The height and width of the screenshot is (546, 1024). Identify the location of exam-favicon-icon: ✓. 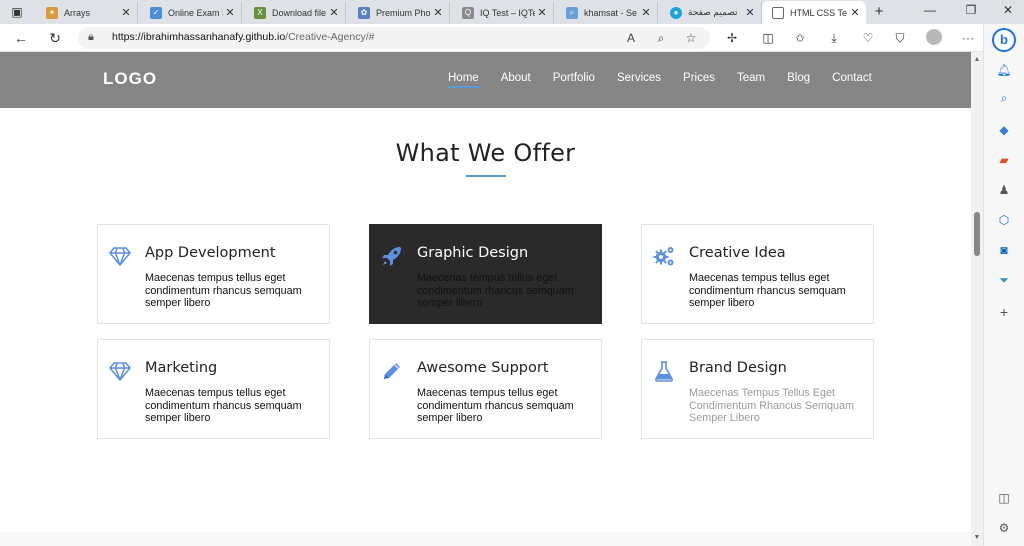
(156, 12).